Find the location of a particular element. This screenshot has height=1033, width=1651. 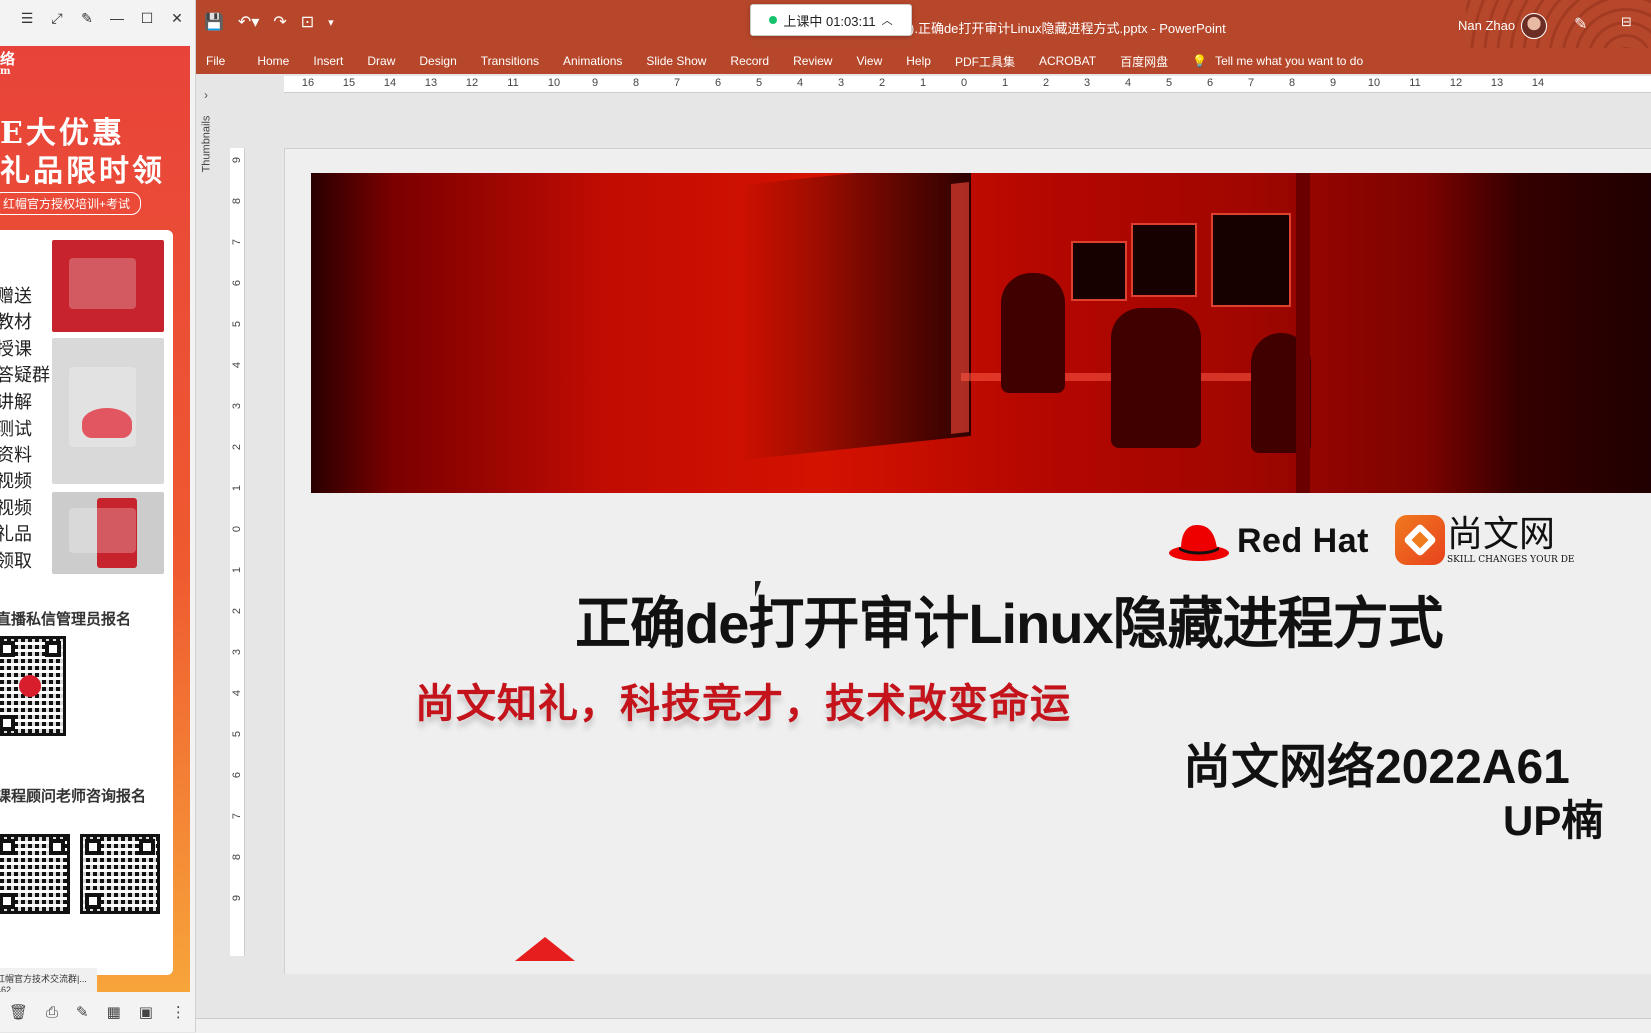

apps-icon: ▦ is located at coordinates (114, 1012).